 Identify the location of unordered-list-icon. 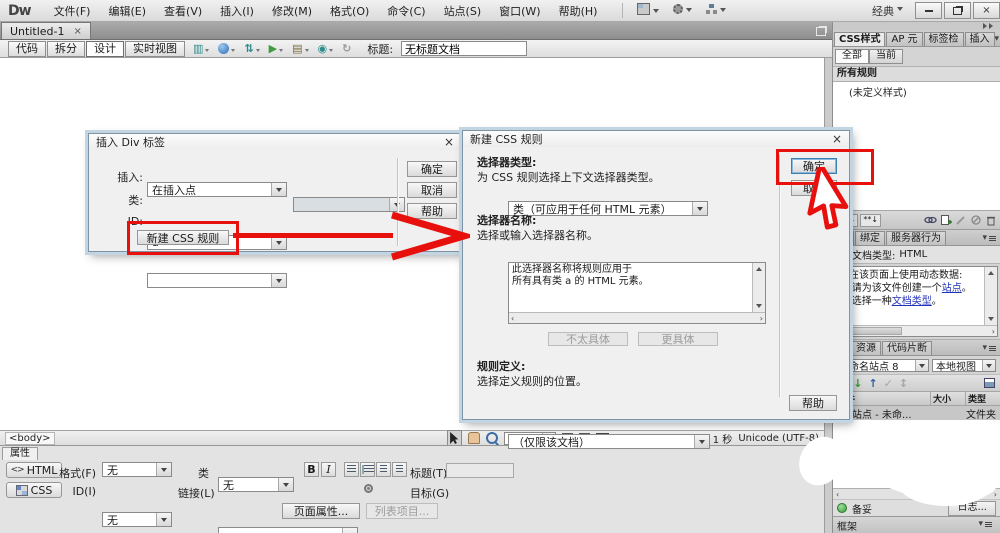
(351, 469).